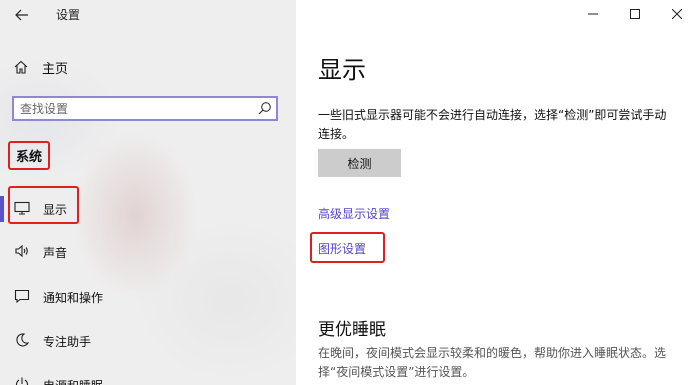 Image resolution: width=699 pixels, height=385 pixels. I want to click on back-button, so click(22, 15).